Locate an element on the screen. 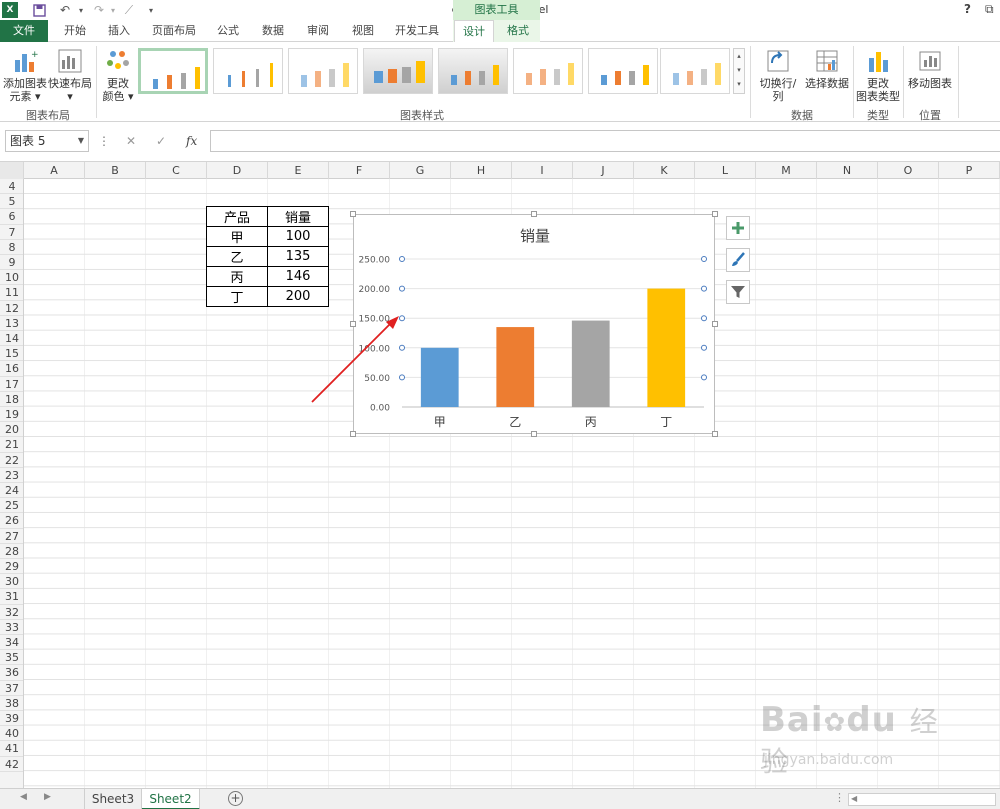 Image resolution: width=1000 pixels, height=809 pixels. tab-view: 视图 is located at coordinates (363, 31).